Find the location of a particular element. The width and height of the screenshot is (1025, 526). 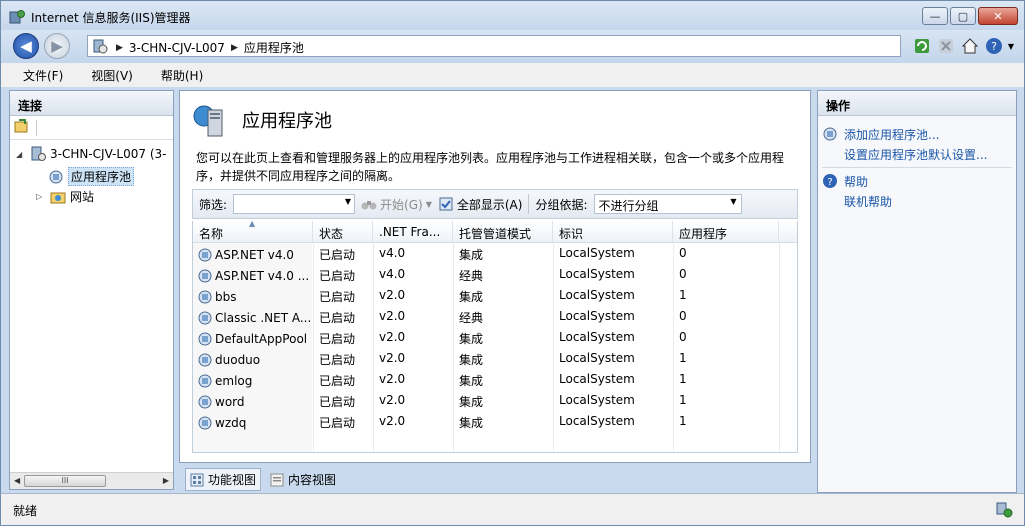

stop-icon is located at coordinates (946, 46).